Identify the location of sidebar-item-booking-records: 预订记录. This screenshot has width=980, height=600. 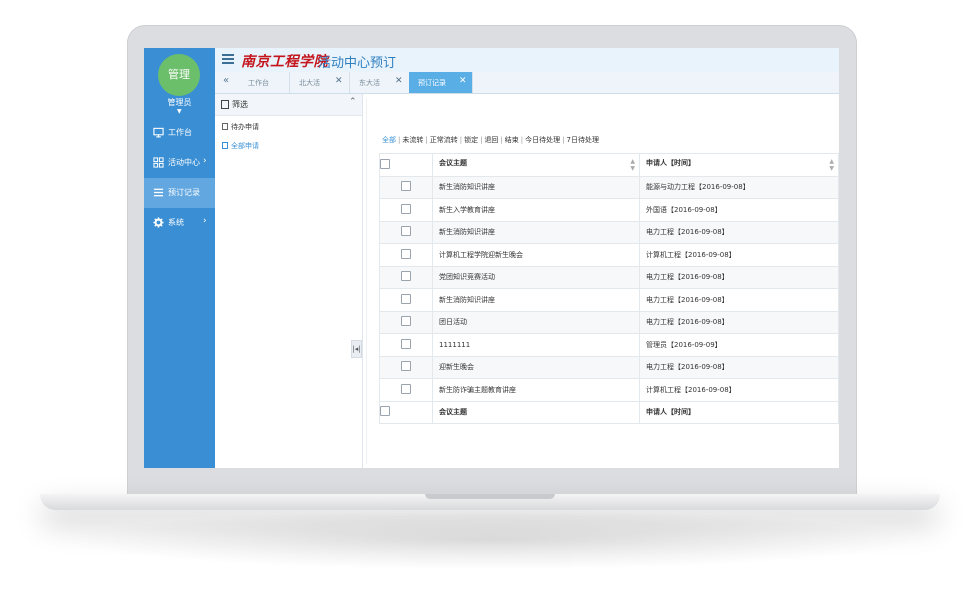
(179, 193).